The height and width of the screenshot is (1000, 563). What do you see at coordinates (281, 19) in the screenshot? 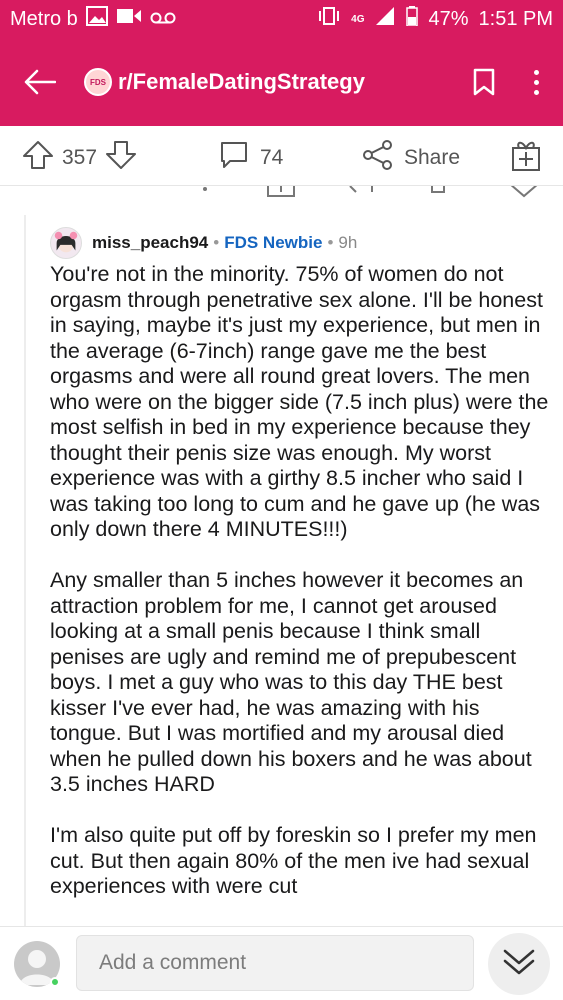
I see `status-bar: Metro b 4G 47% 1:51 PM` at bounding box center [281, 19].